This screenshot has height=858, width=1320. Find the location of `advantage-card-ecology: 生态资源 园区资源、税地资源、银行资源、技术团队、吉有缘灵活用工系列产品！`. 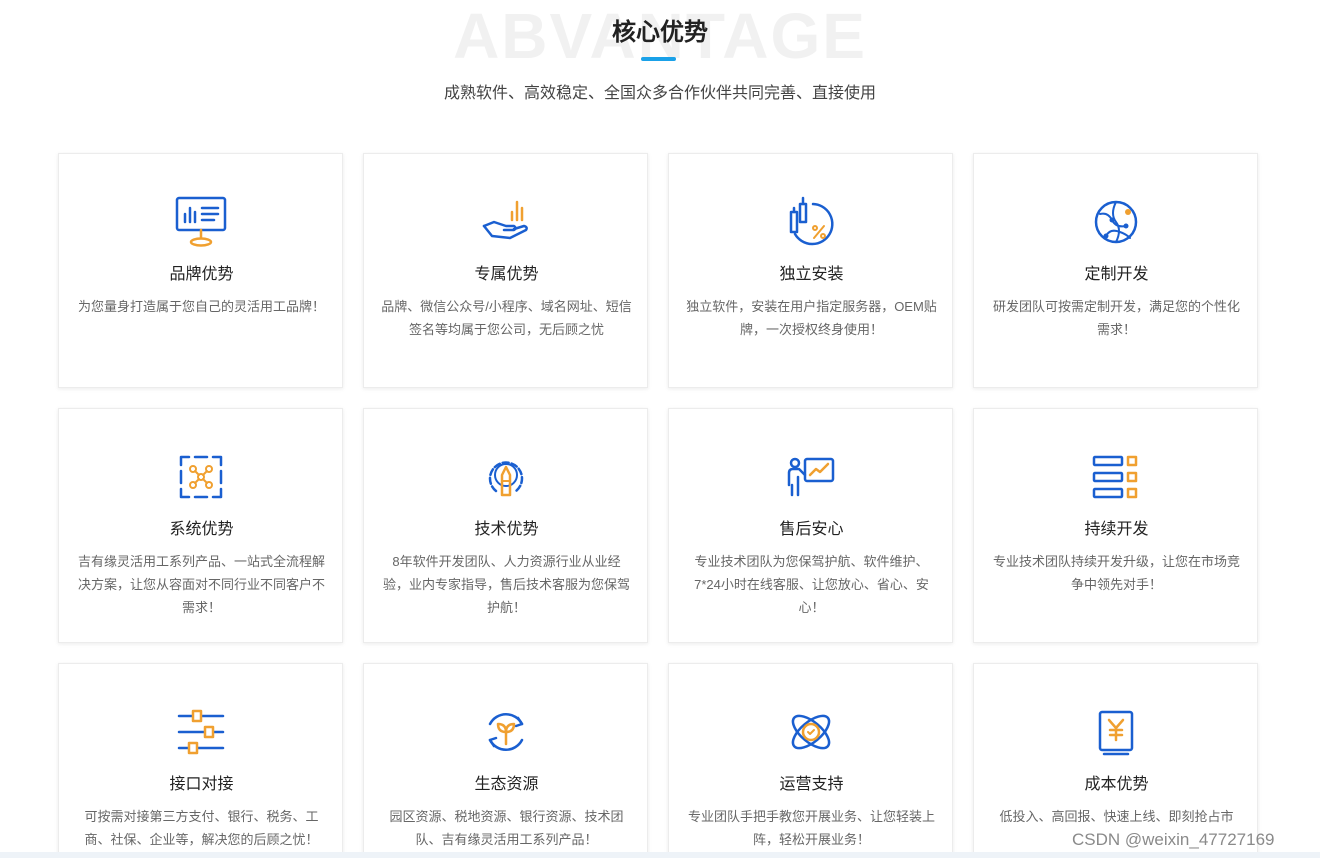

advantage-card-ecology: 生态资源 园区资源、税地资源、银行资源、技术团队、吉有缘灵活用工系列产品！ is located at coordinates (505, 760).